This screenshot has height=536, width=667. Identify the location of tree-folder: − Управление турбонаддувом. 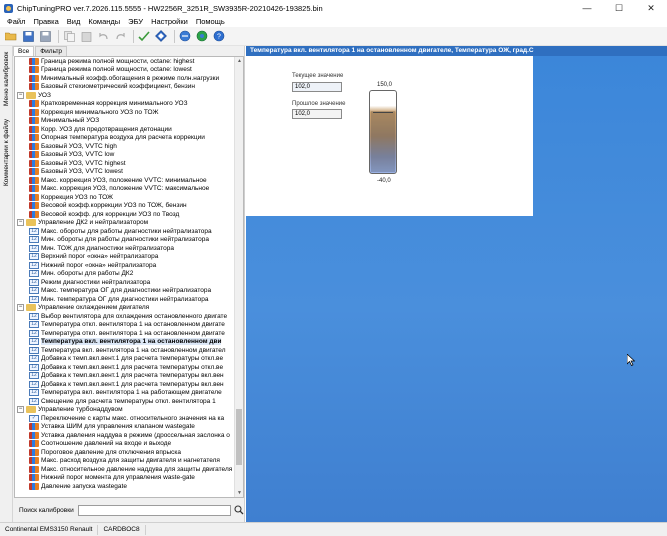
(125, 410).